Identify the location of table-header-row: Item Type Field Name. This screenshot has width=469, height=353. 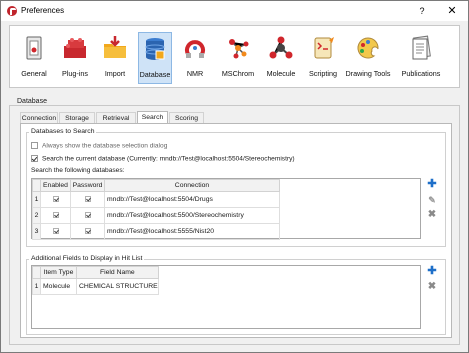
(95, 272).